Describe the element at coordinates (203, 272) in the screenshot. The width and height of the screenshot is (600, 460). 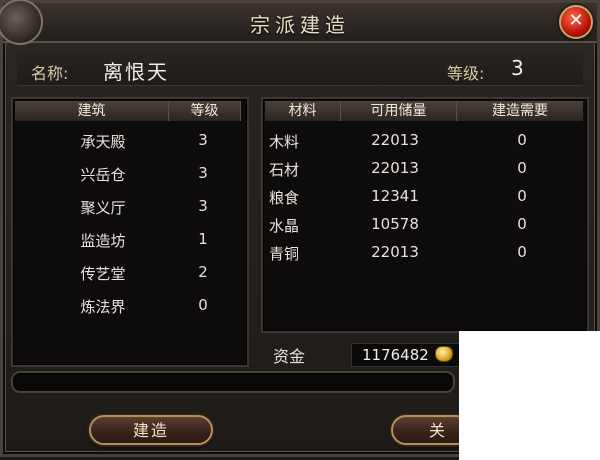
I see `building-level: 2` at that location.